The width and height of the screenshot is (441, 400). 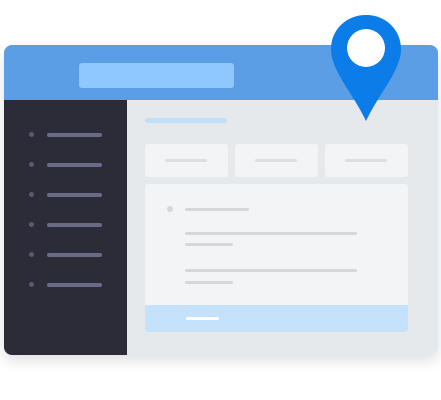 I want to click on page-title-placeholder, so click(x=186, y=120).